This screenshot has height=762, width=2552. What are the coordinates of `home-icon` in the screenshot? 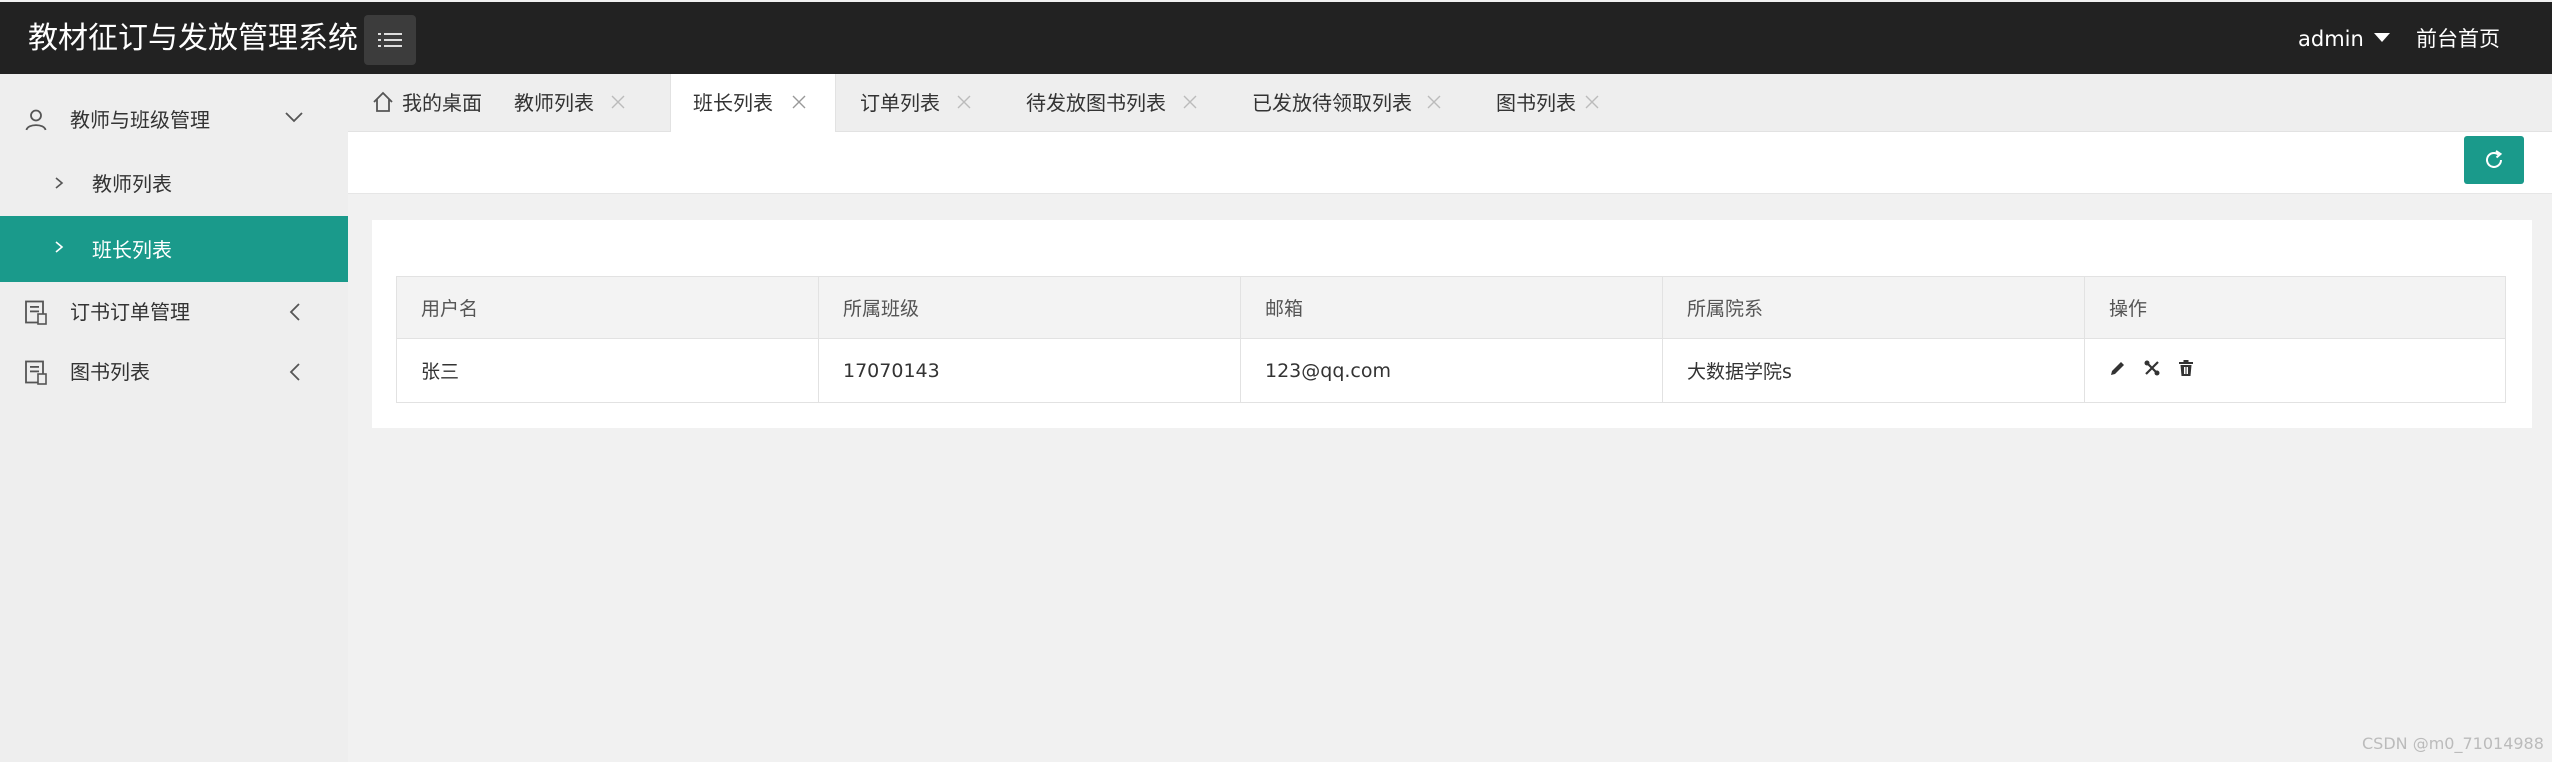 It's located at (383, 101).